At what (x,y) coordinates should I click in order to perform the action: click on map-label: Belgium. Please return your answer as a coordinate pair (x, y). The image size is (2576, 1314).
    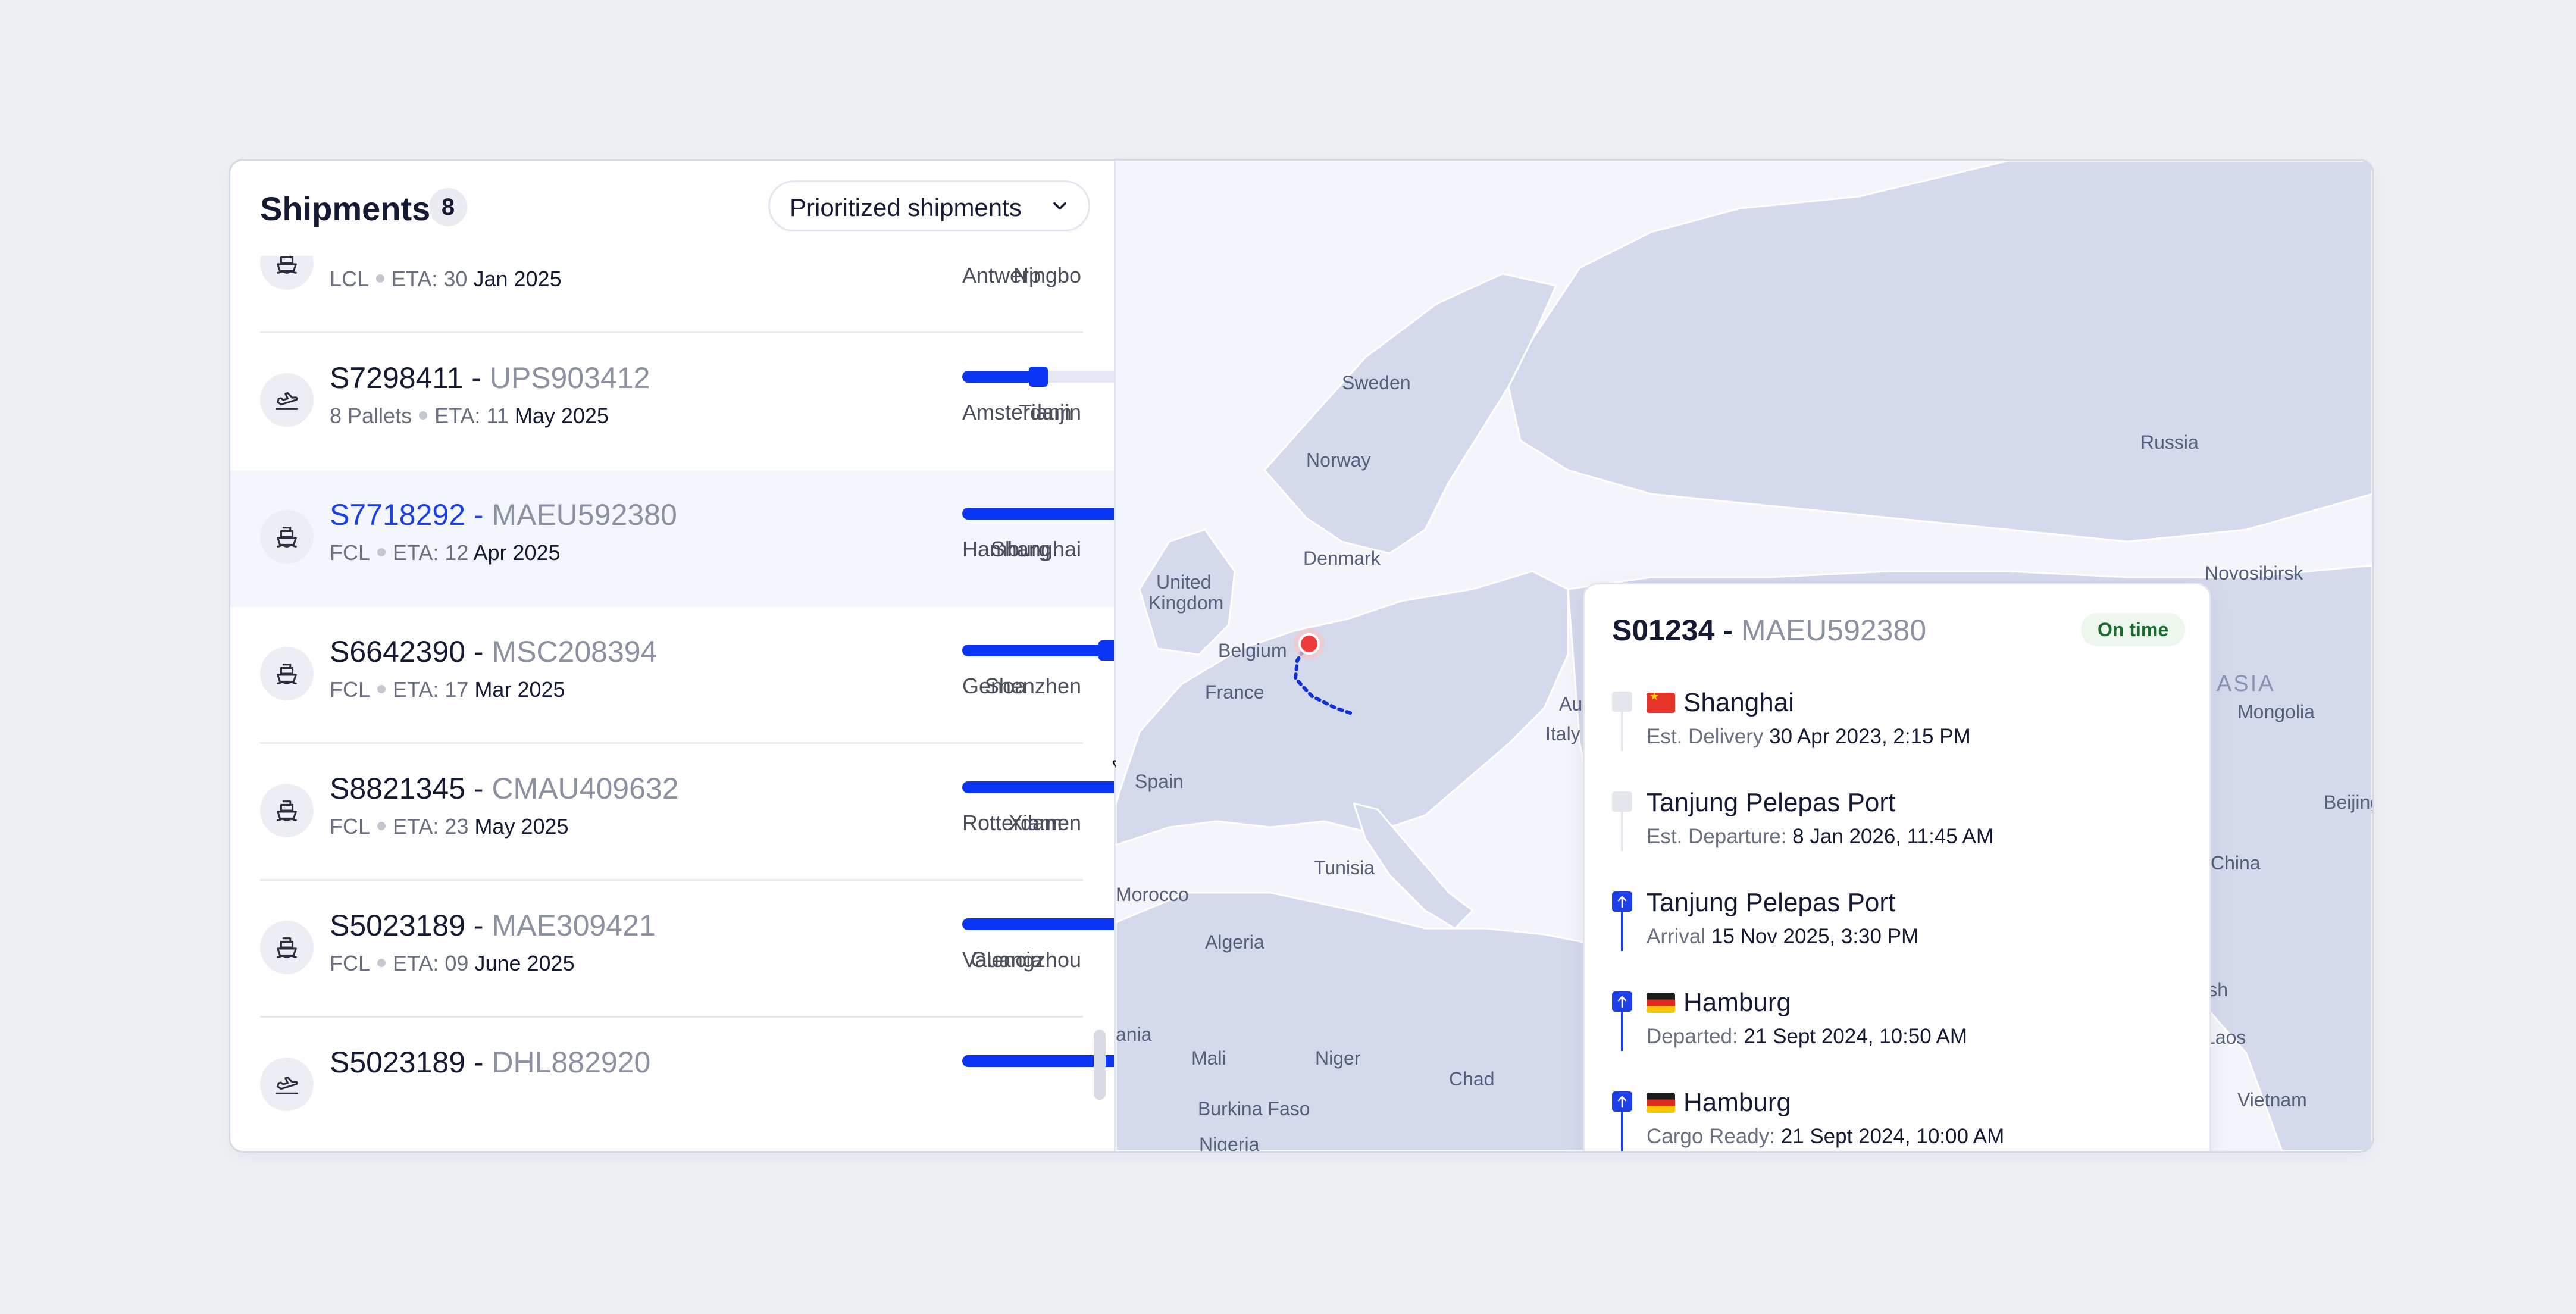
    Looking at the image, I should click on (1252, 650).